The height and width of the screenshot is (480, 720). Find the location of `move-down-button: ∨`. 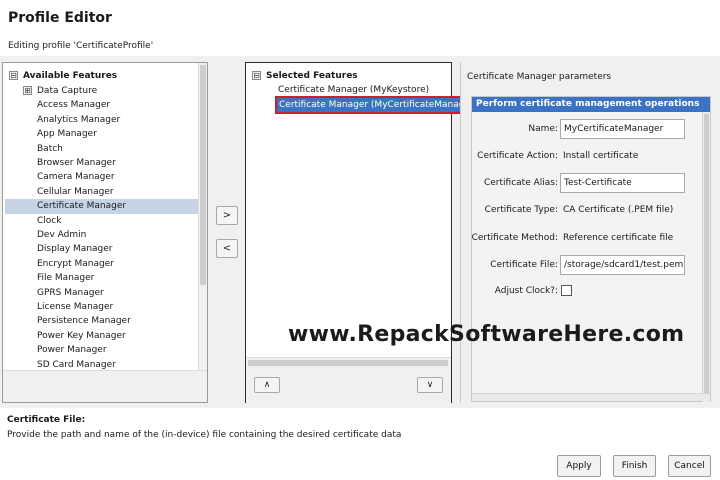

move-down-button: ∨ is located at coordinates (430, 385).